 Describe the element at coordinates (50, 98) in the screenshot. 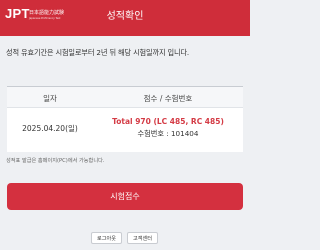

I see `date-column-header: 일자` at that location.